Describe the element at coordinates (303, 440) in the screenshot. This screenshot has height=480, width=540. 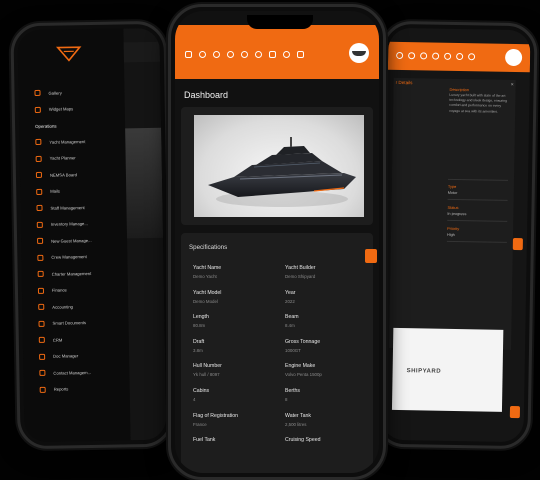
I see `spec-label: Cruising Speed` at that location.